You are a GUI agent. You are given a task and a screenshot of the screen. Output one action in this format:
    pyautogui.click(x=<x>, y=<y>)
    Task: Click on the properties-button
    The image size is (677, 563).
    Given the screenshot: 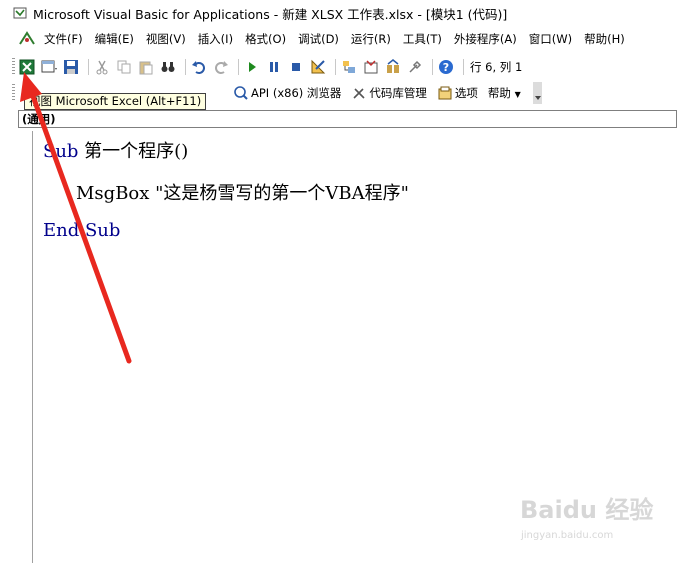 What is the action you would take?
    pyautogui.click(x=371, y=67)
    